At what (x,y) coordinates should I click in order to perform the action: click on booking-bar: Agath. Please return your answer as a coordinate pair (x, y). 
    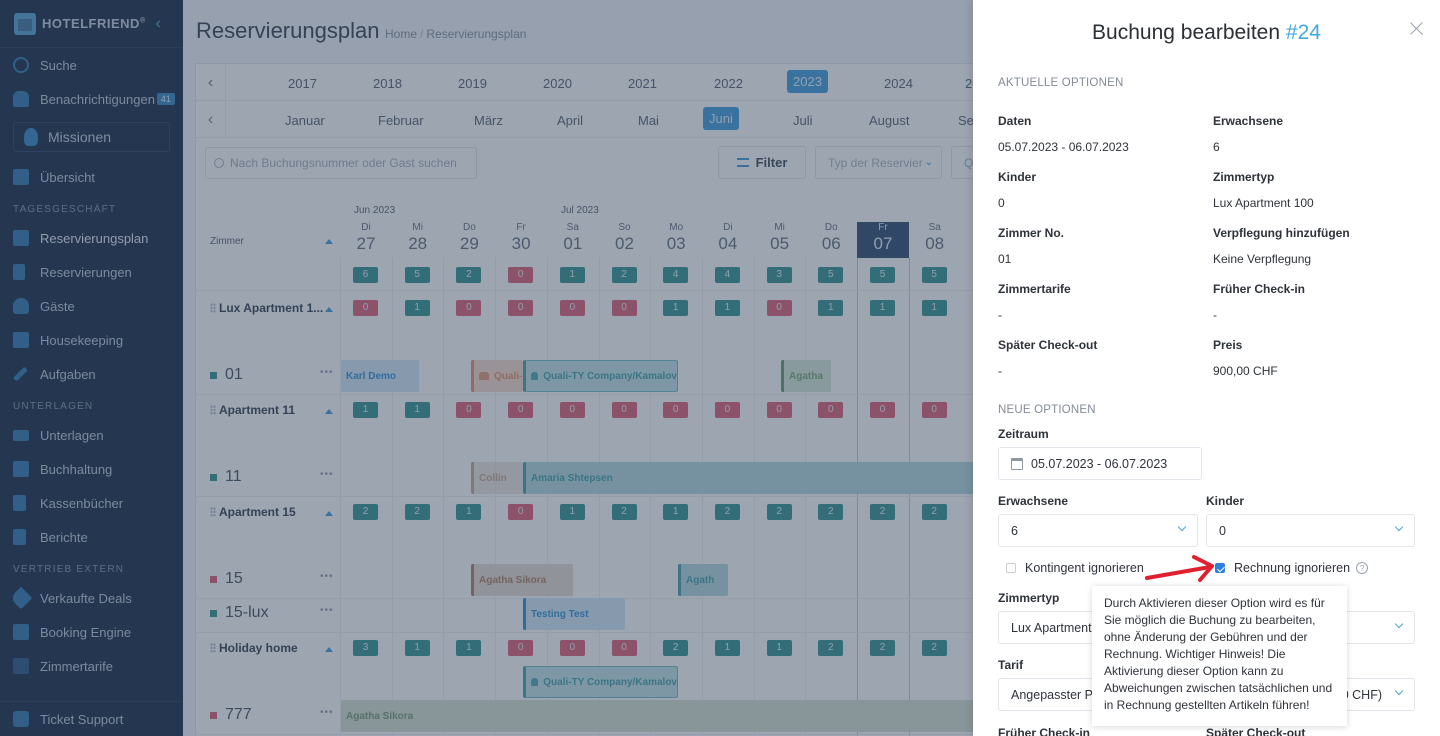
    Looking at the image, I should click on (703, 580).